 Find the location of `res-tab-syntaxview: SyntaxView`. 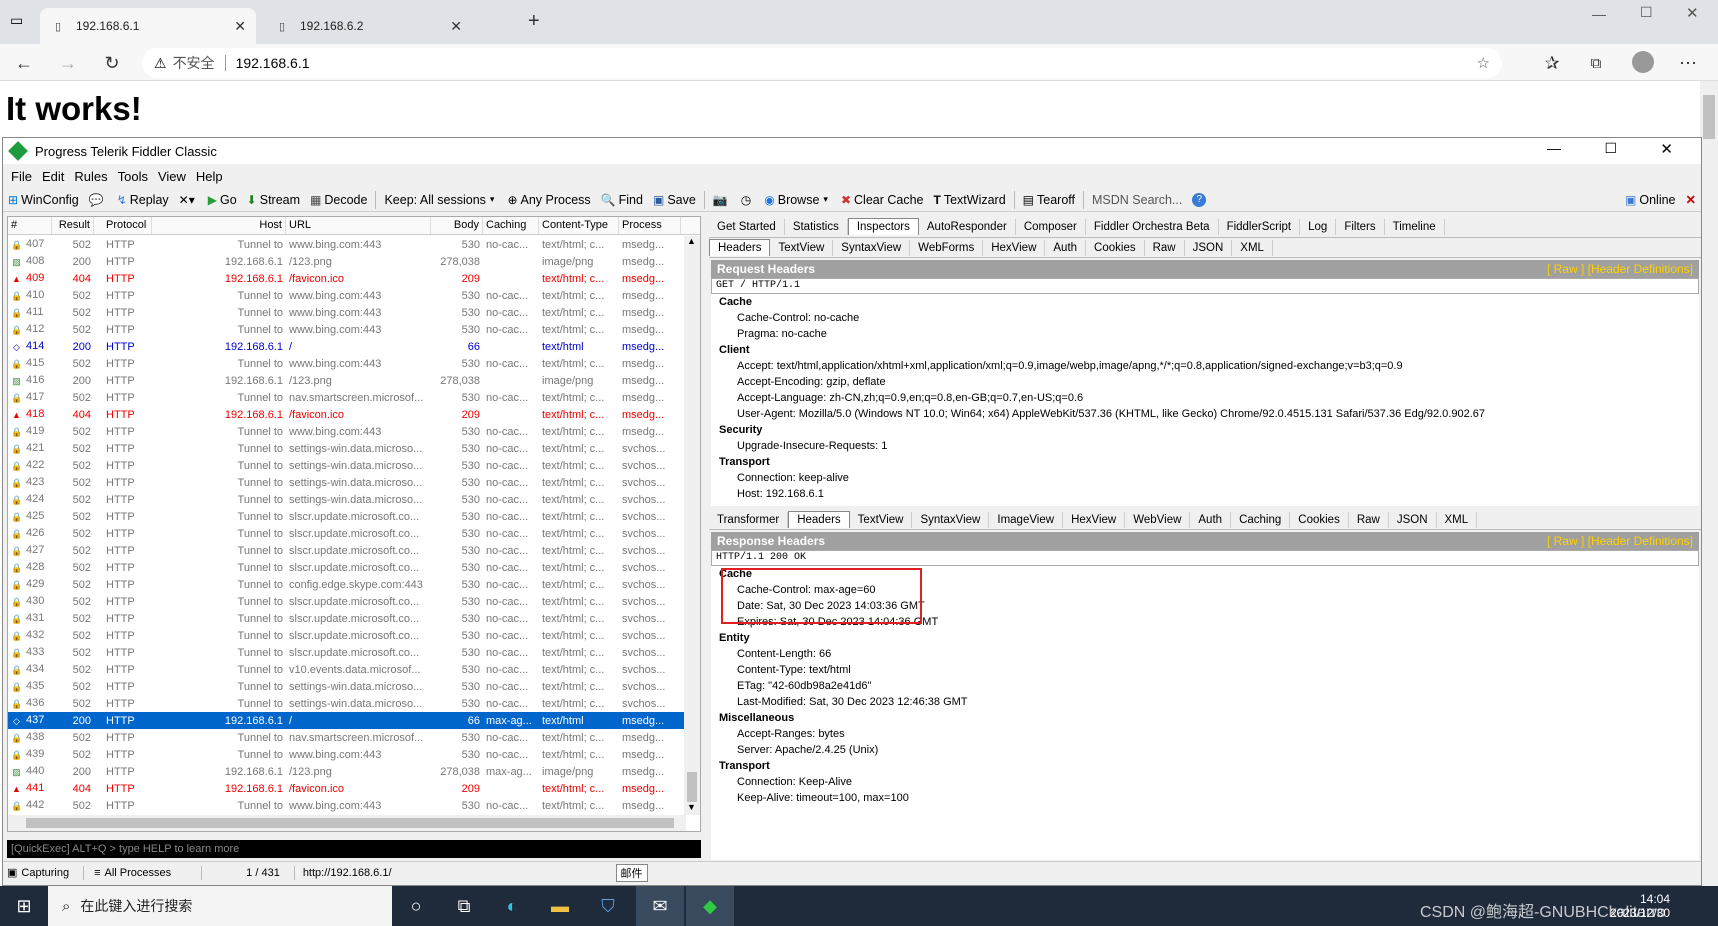

res-tab-syntaxview: SyntaxView is located at coordinates (951, 519).